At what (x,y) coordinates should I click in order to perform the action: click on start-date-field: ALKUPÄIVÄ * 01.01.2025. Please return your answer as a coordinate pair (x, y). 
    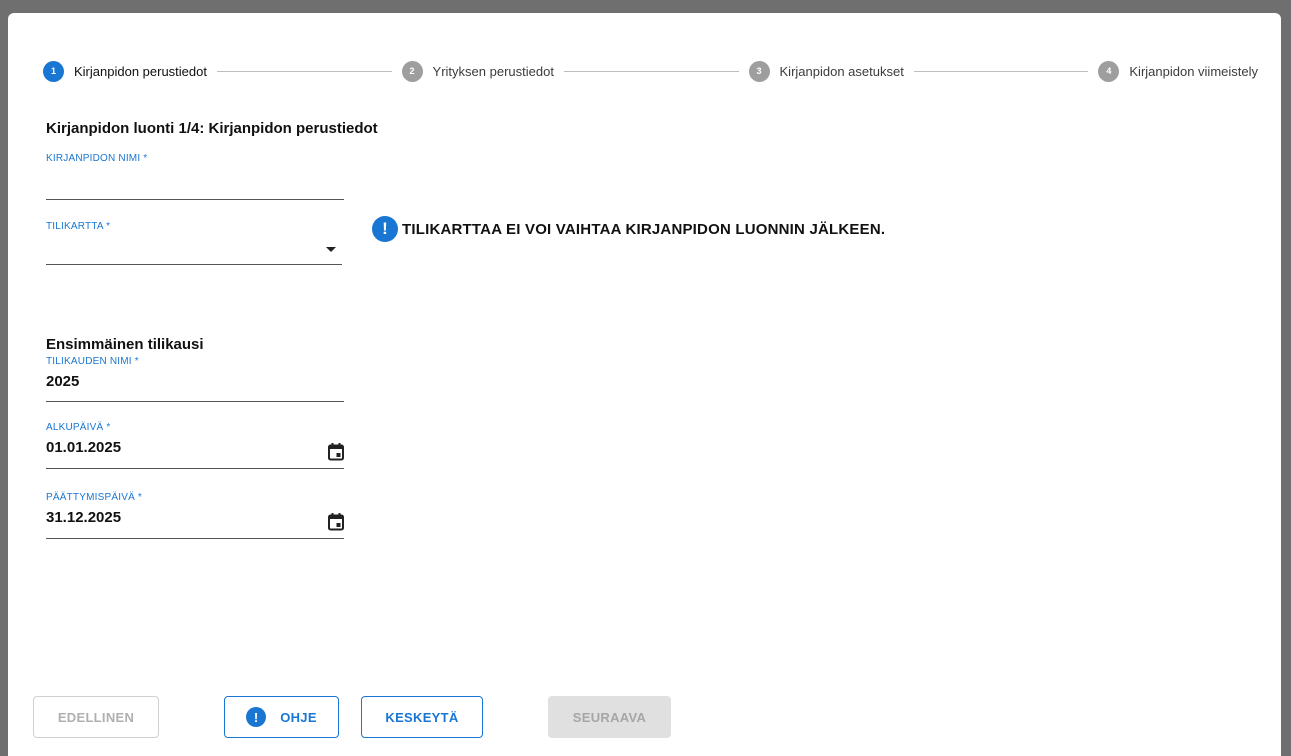
    Looking at the image, I should click on (195, 445).